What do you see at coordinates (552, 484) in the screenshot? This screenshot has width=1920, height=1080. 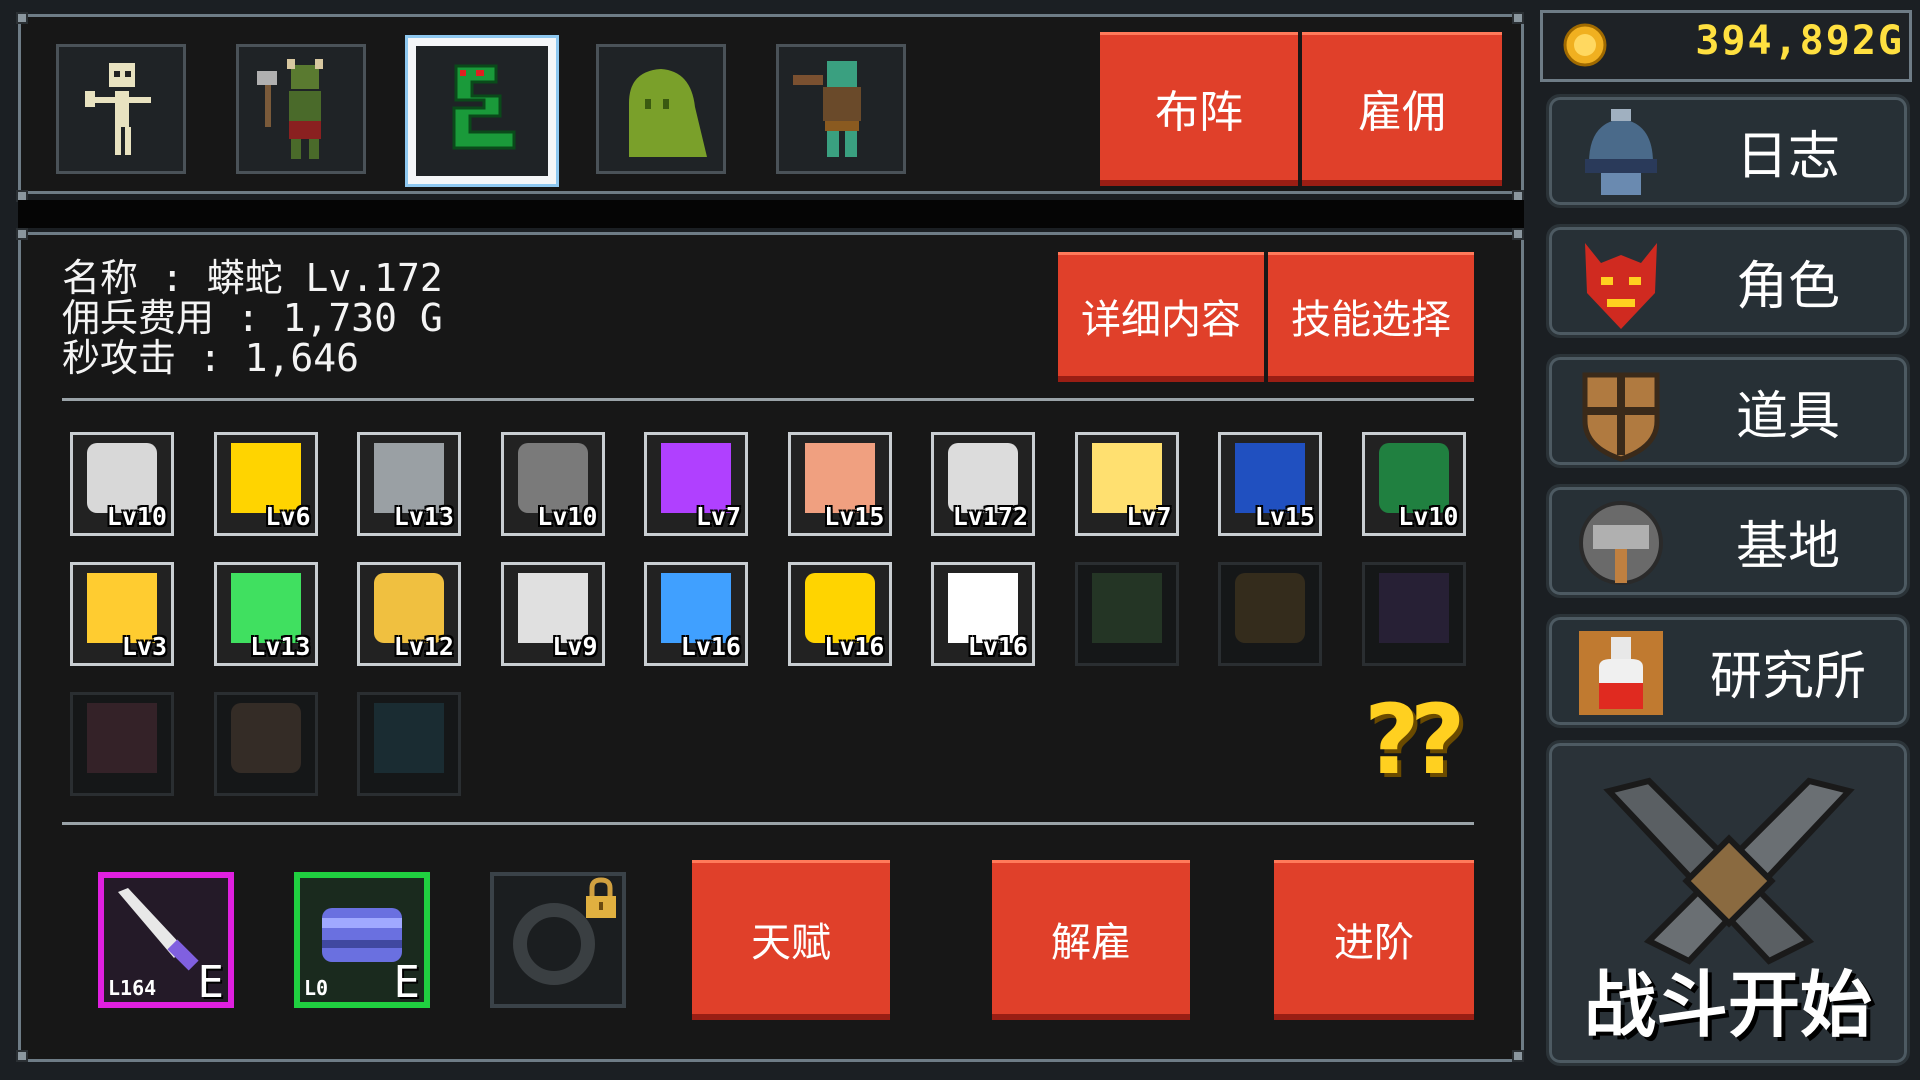 I see `skill-item-reaper: Lv10` at bounding box center [552, 484].